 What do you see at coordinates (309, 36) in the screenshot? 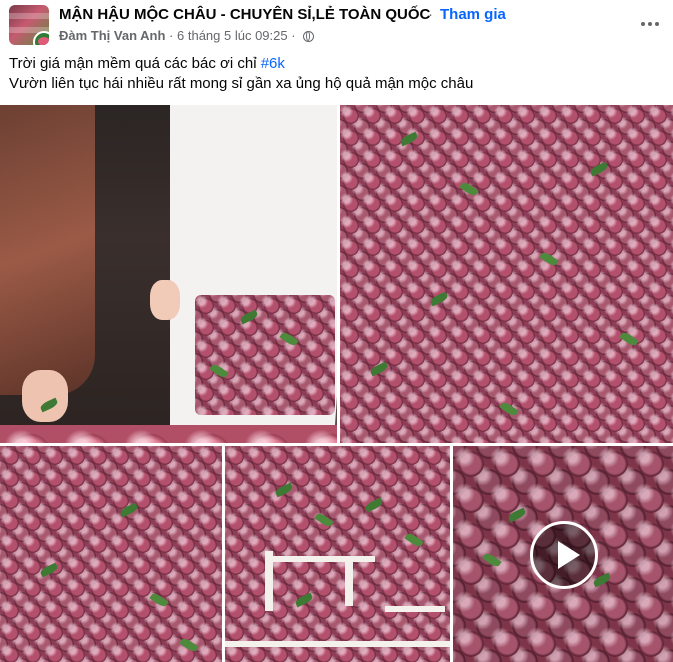
I see `globe-icon` at bounding box center [309, 36].